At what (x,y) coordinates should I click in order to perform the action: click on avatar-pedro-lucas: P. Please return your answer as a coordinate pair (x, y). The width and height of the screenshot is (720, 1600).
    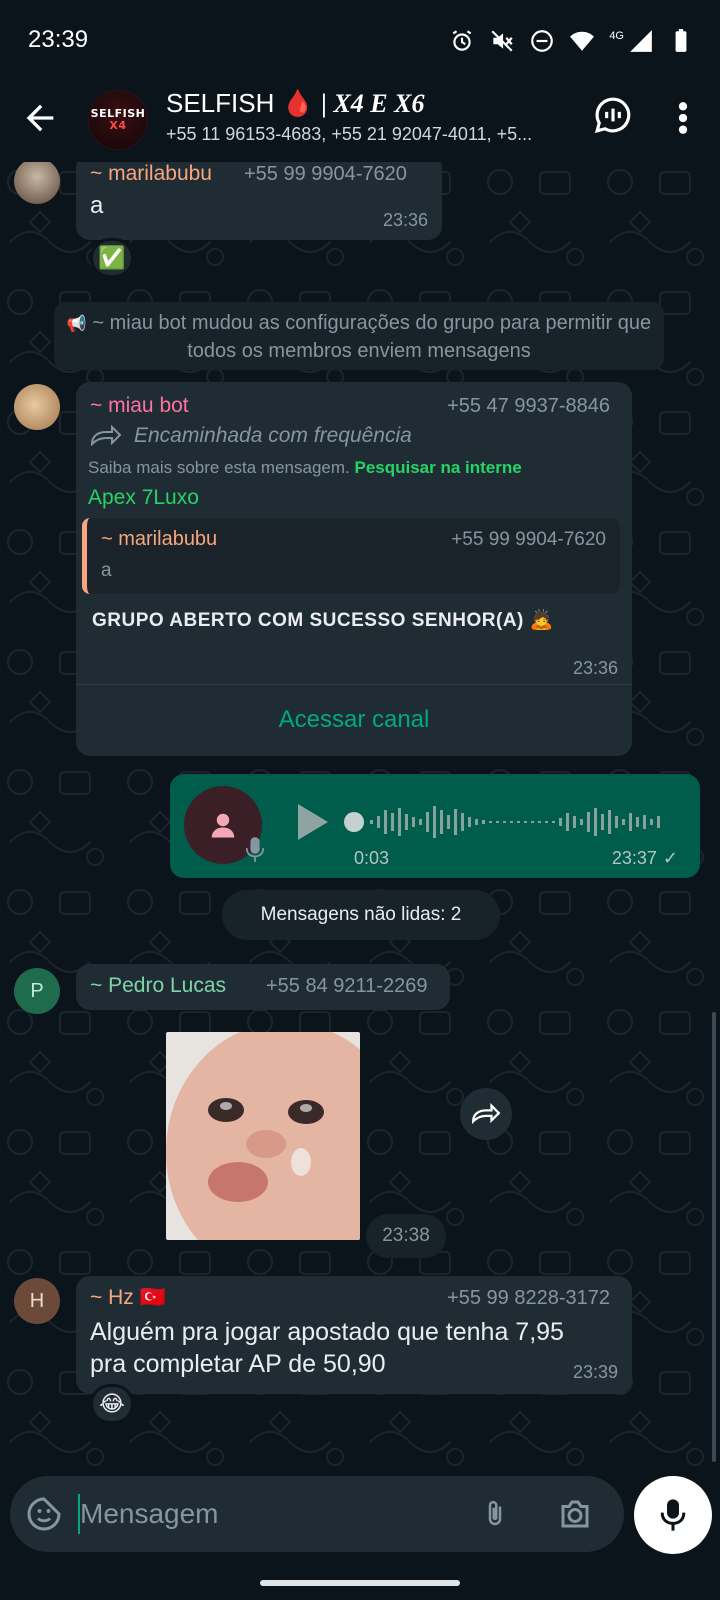
    Looking at the image, I should click on (37, 991).